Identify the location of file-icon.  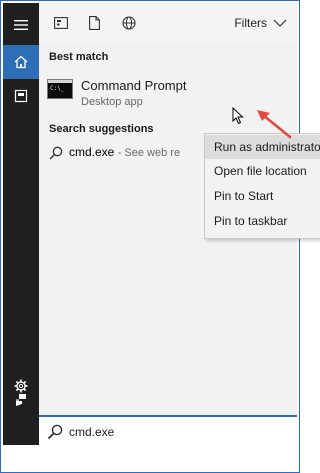
(94, 23).